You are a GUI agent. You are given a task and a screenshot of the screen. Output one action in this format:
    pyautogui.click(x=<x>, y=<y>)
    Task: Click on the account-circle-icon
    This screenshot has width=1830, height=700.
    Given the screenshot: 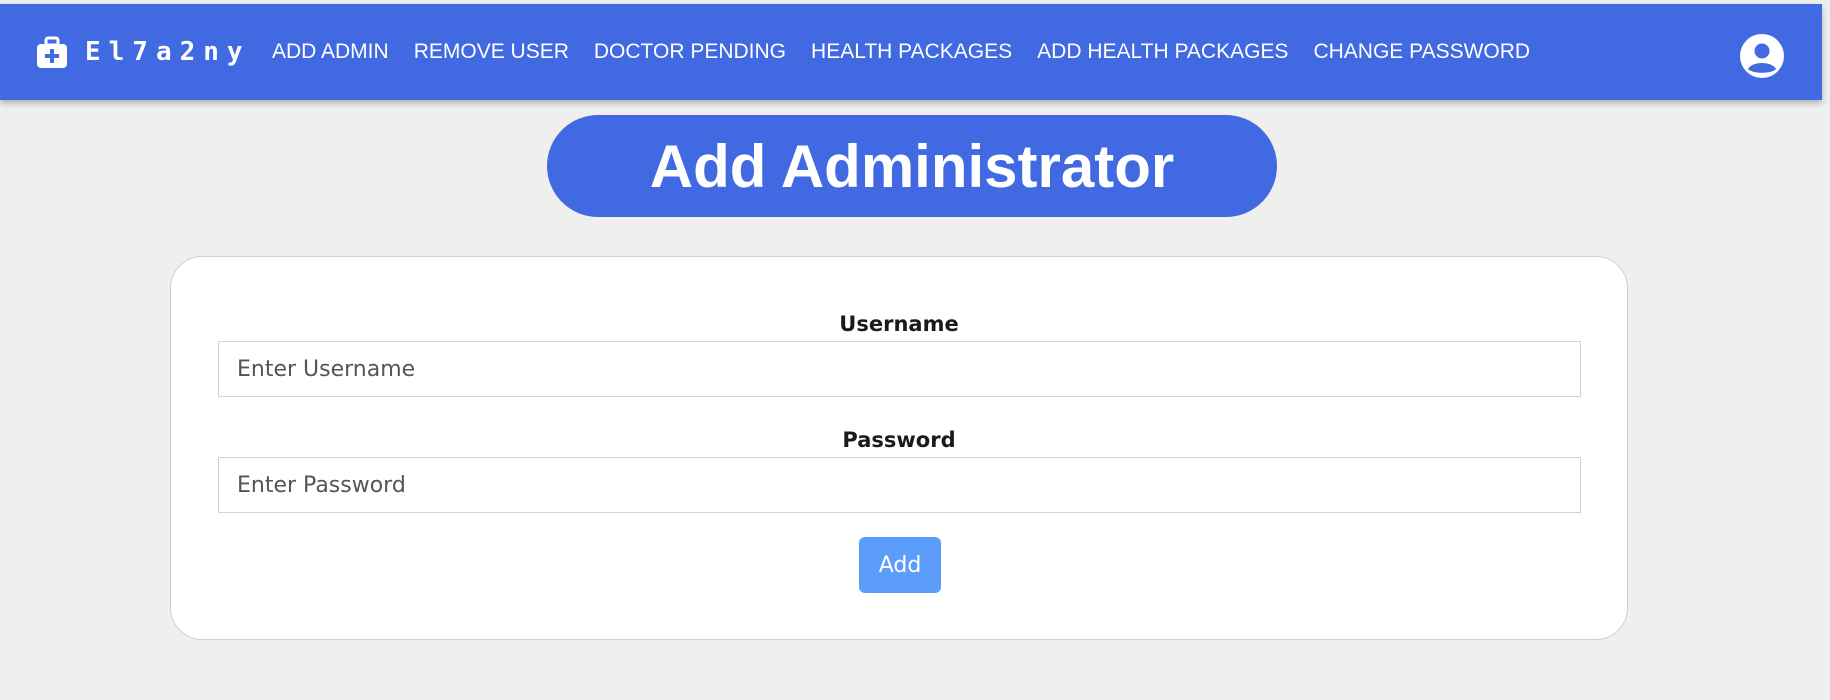 What is the action you would take?
    pyautogui.click(x=1762, y=56)
    